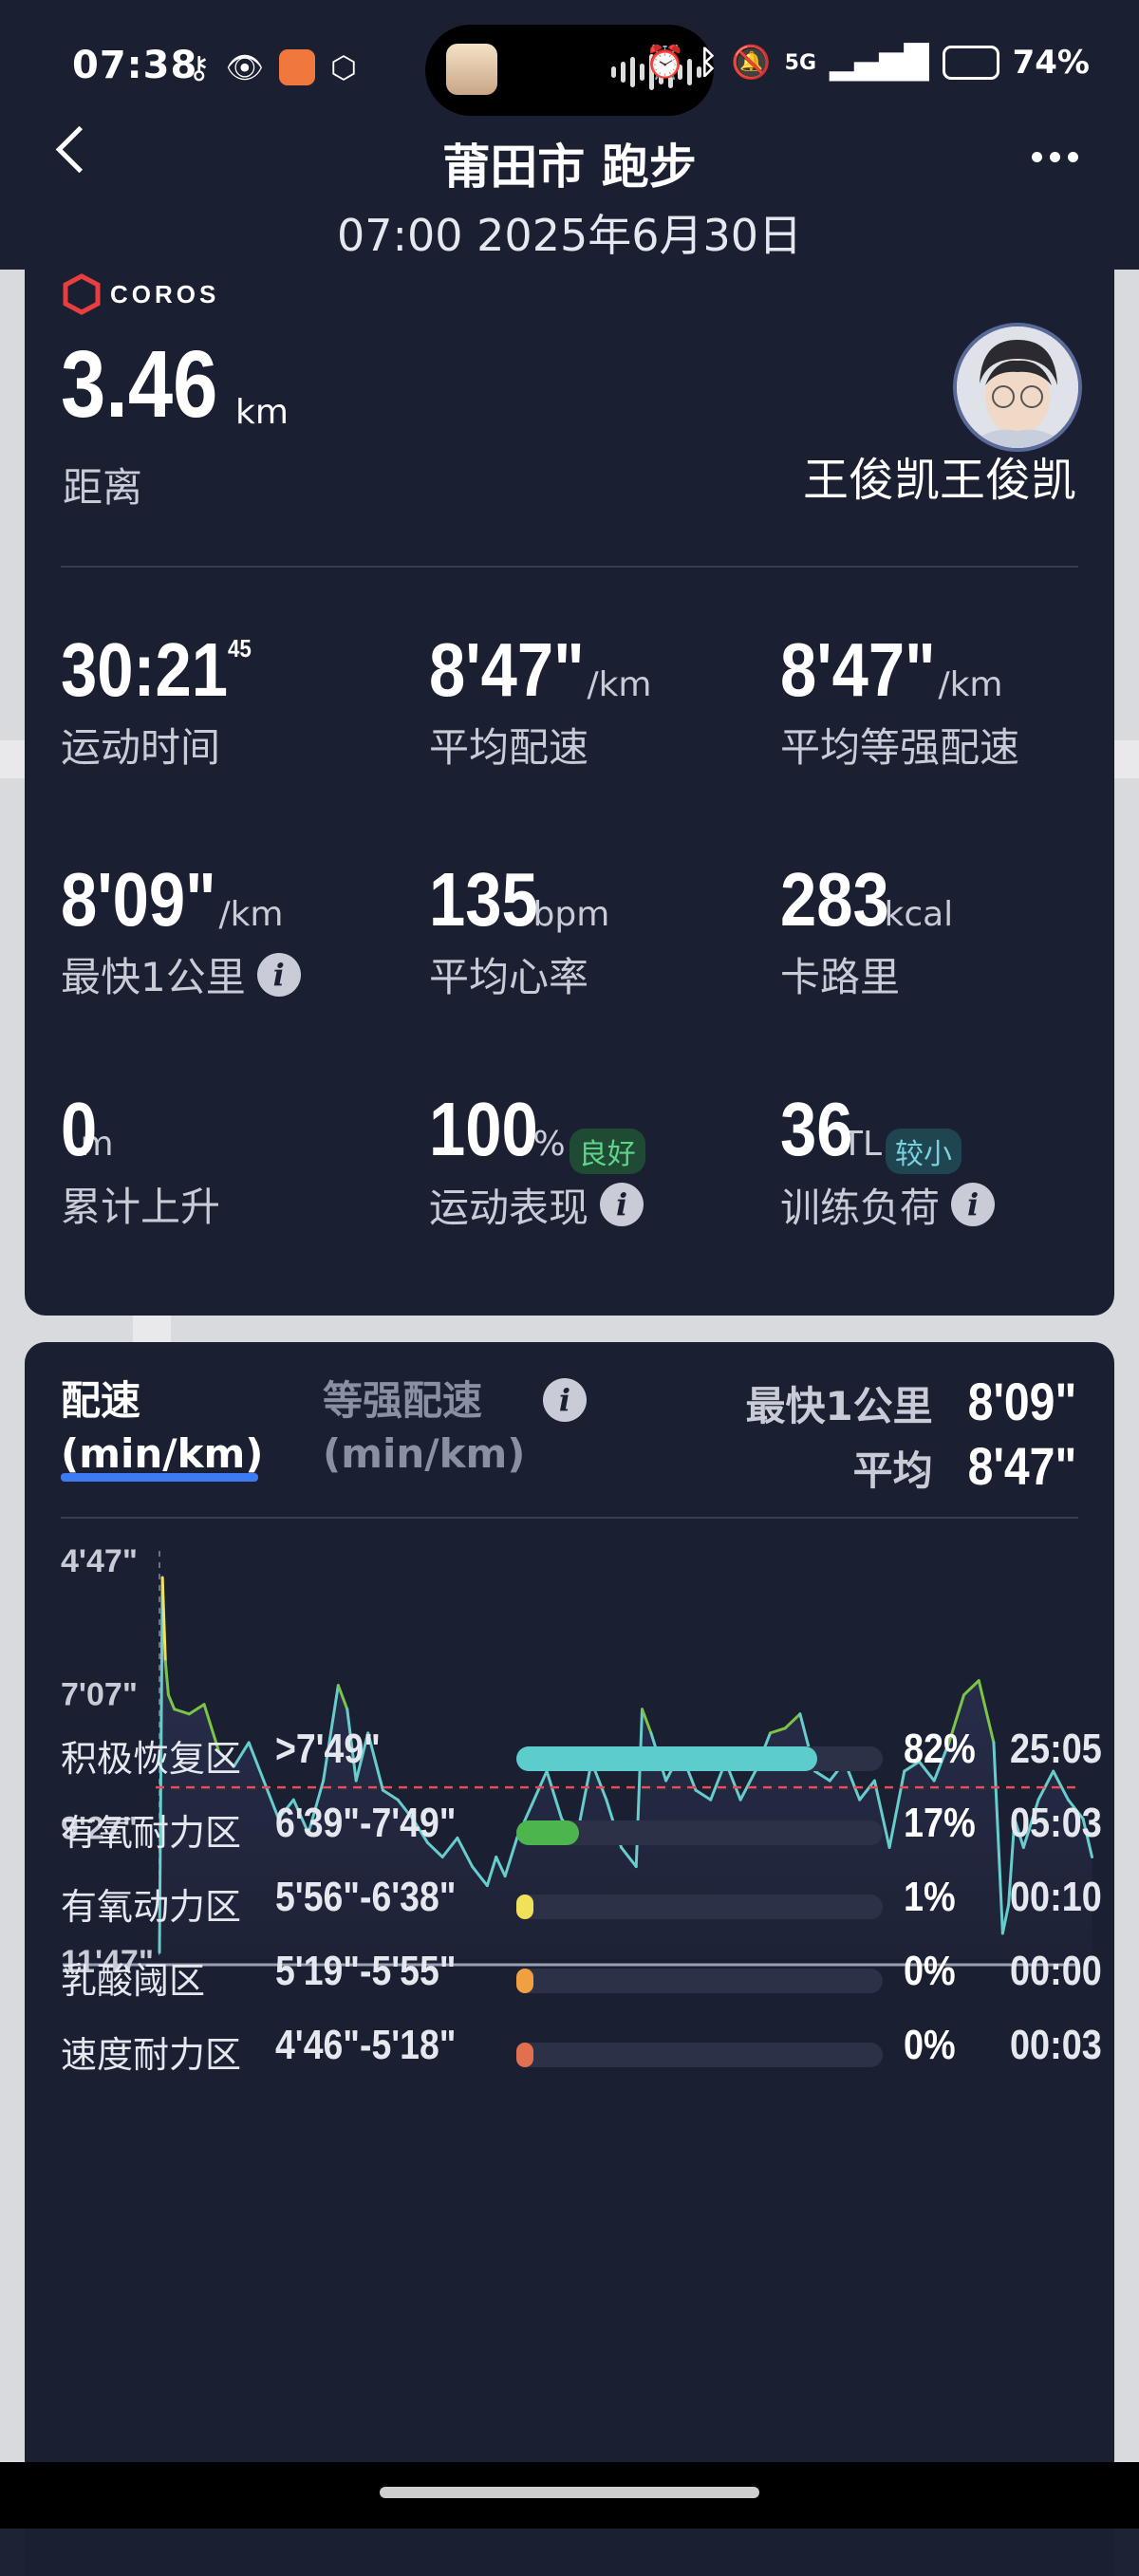  Describe the element at coordinates (82, 294) in the screenshot. I see `coros-logo-icon` at that location.